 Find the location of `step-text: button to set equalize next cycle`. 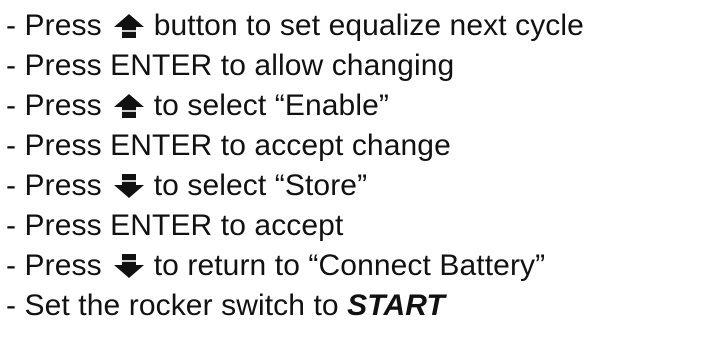

step-text: button to set equalize next cycle is located at coordinates (368, 25).